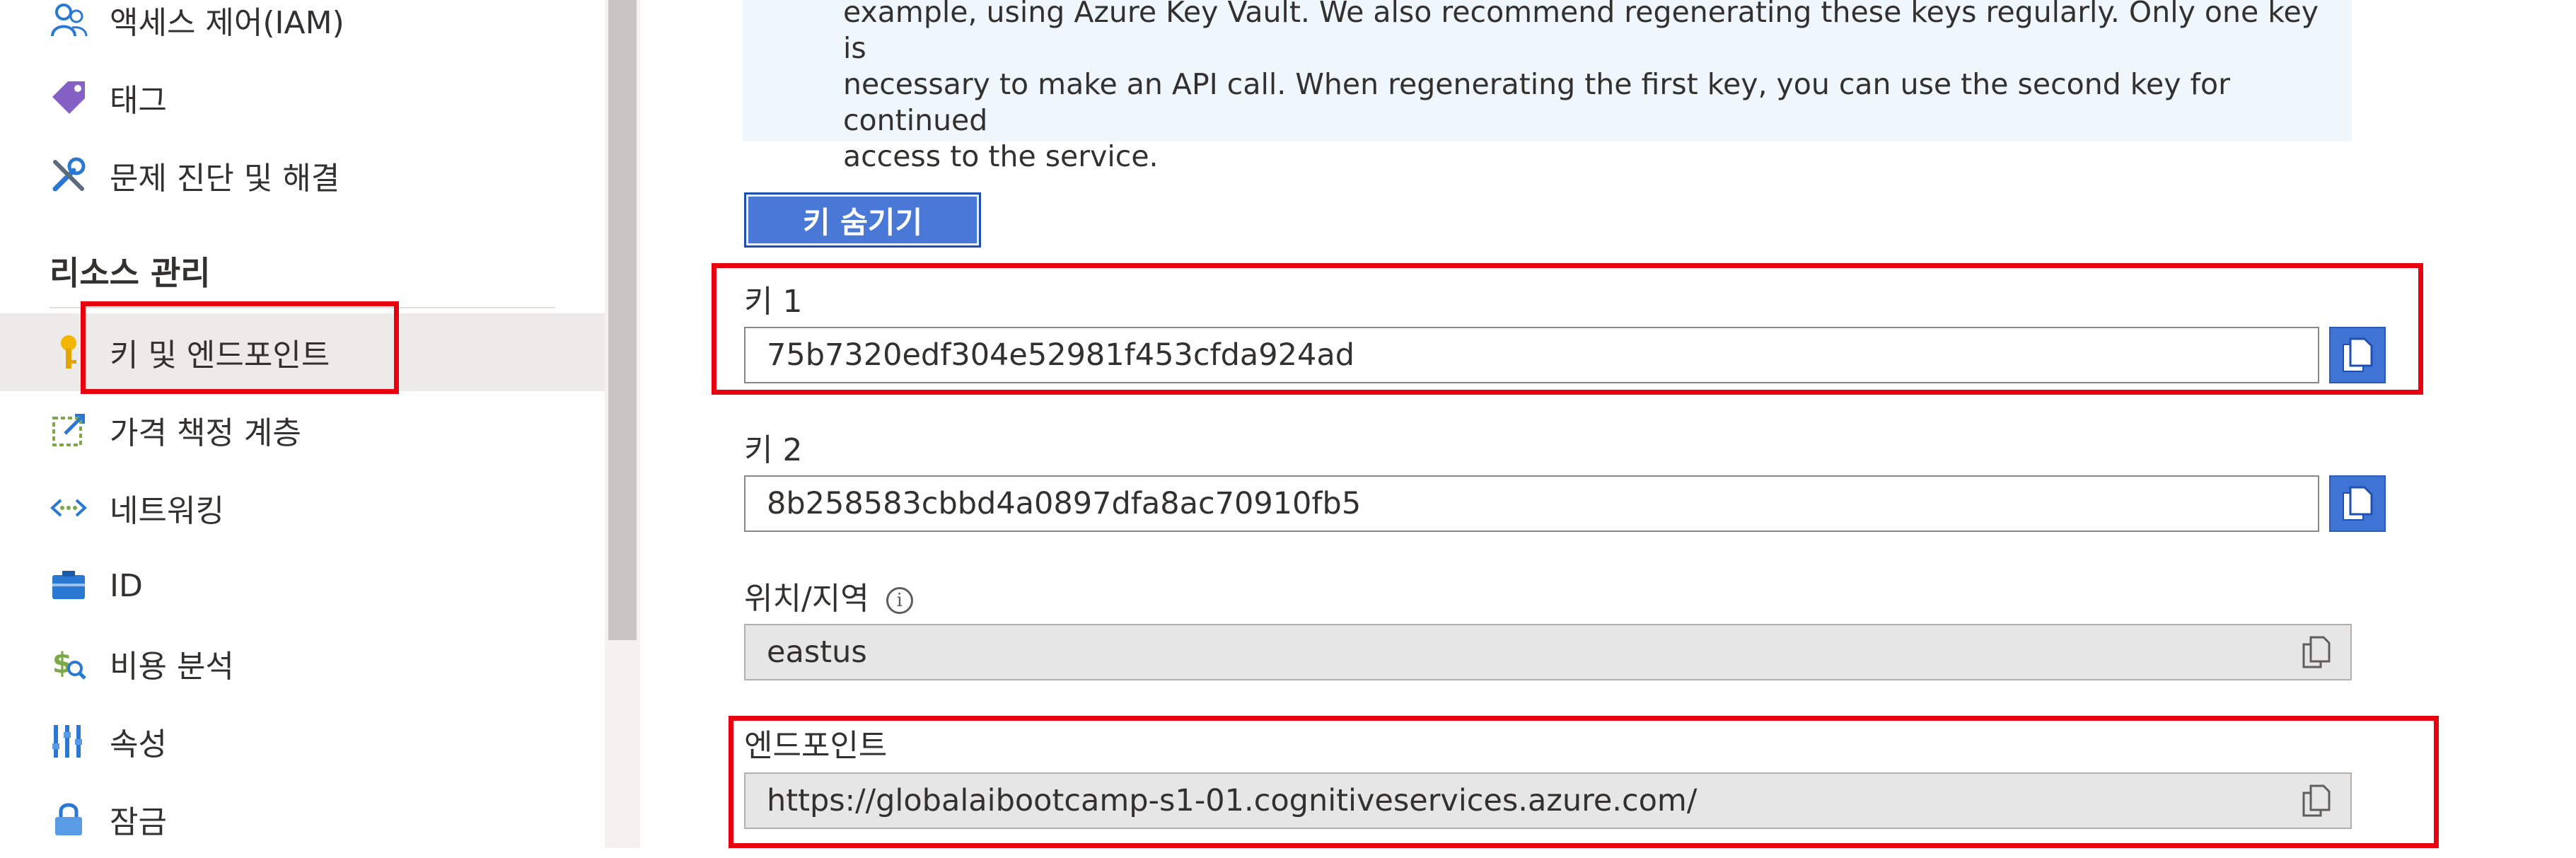 This screenshot has width=2576, height=858. What do you see at coordinates (1567, 329) in the screenshot?
I see `highlight-box-key1` at bounding box center [1567, 329].